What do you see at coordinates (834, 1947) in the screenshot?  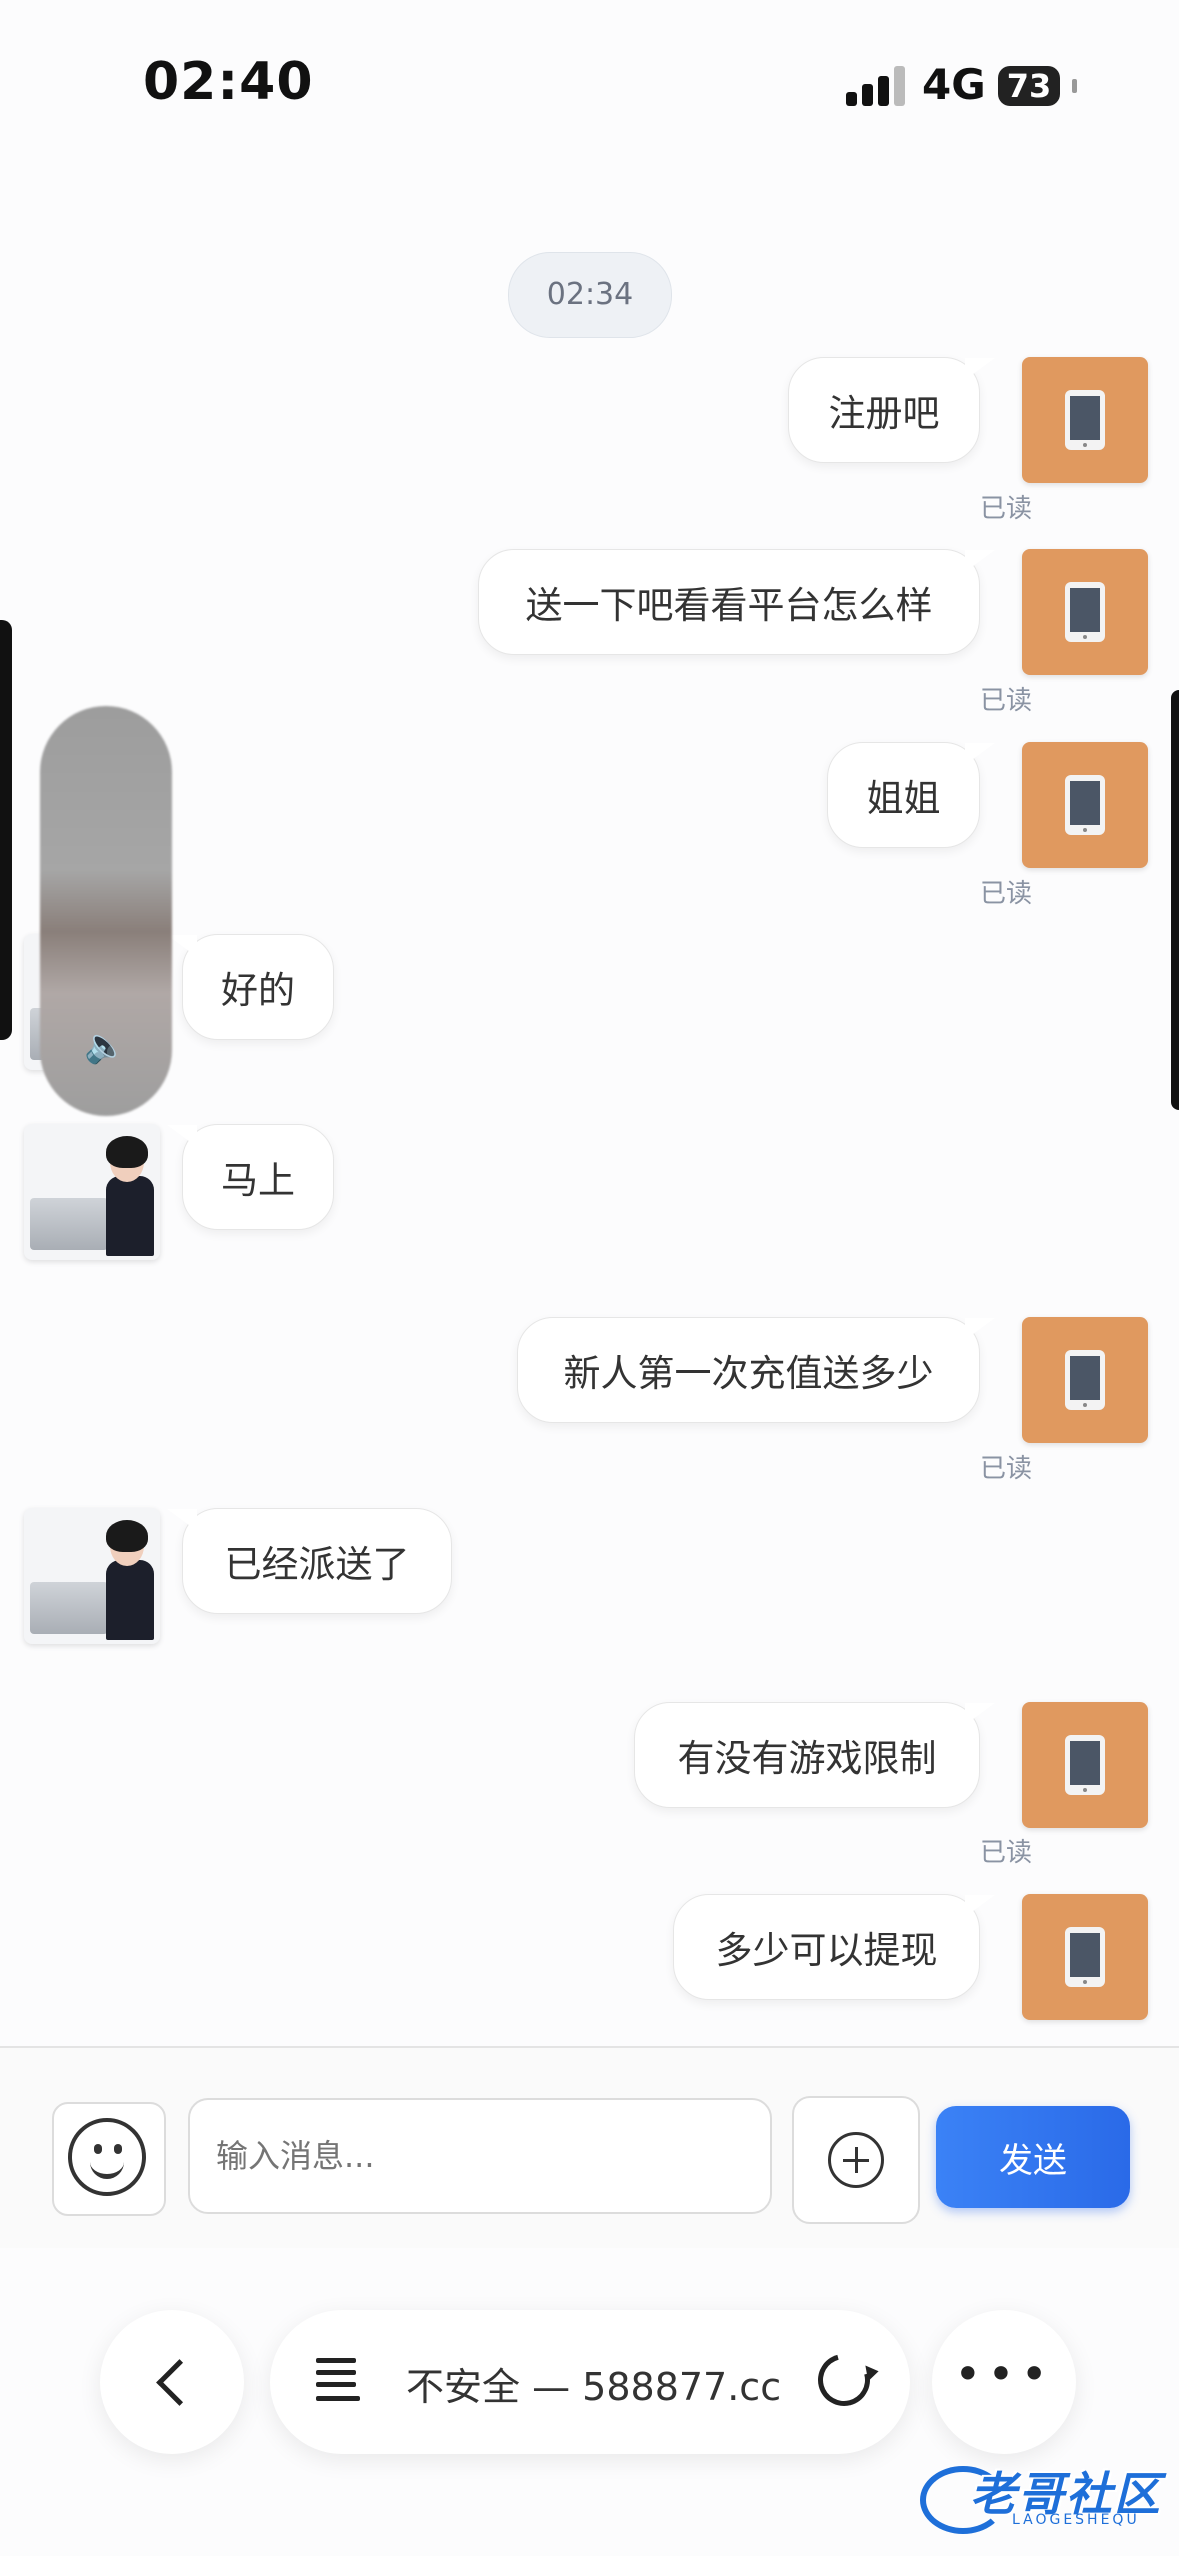 I see `message-bubble: 多少可以提现` at bounding box center [834, 1947].